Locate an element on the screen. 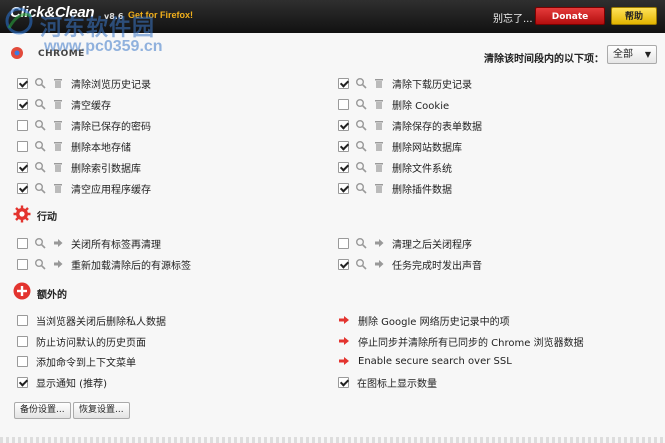 The height and width of the screenshot is (443, 665). option-row: 清除已保存的密码 is located at coordinates (84, 125).